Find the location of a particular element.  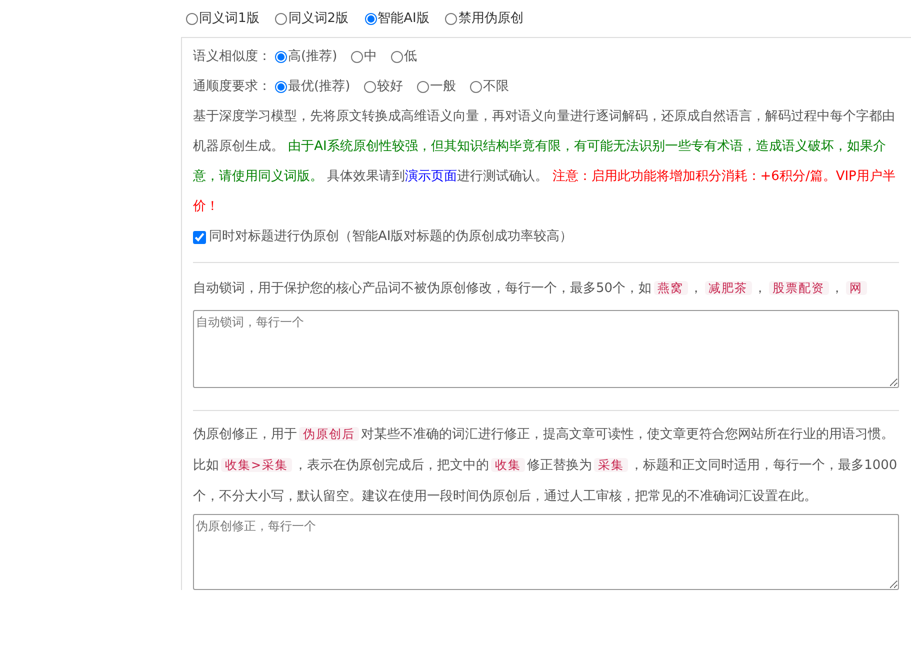

setting-label: 语义相似度： is located at coordinates (232, 57).